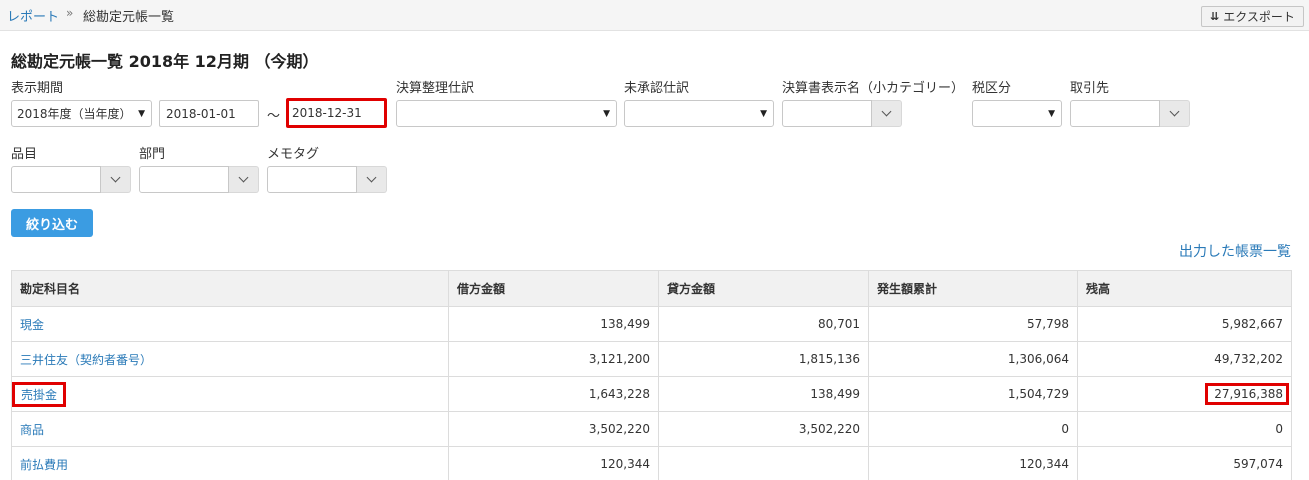  Describe the element at coordinates (553, 429) in the screenshot. I see `debit-cell: 3,502,220` at that location.